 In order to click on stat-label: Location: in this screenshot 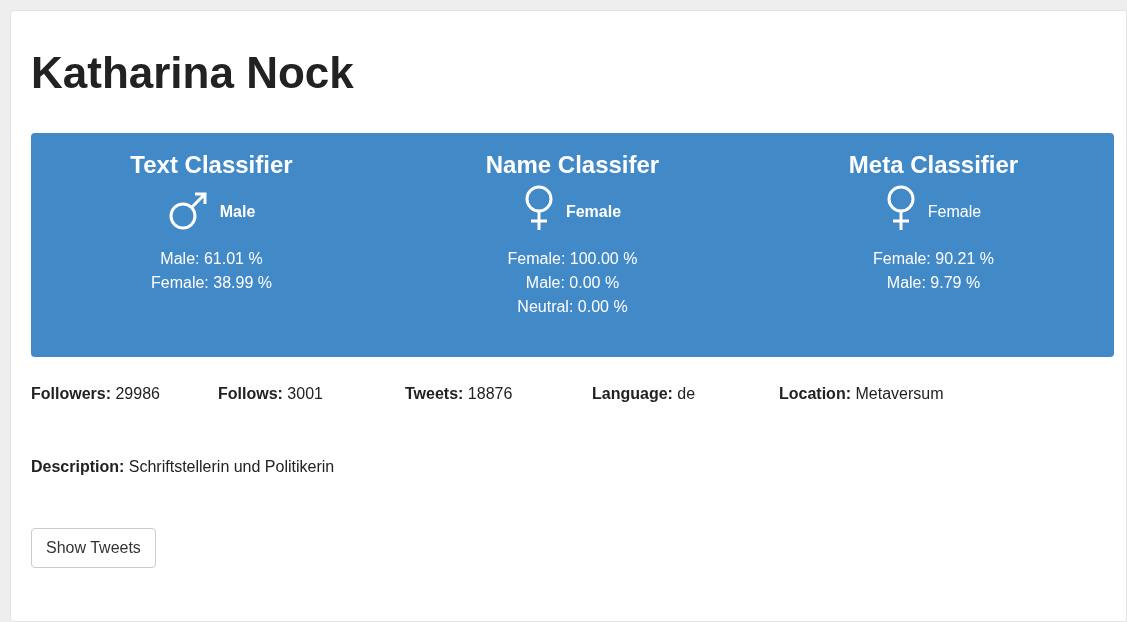, I will do `click(815, 393)`.